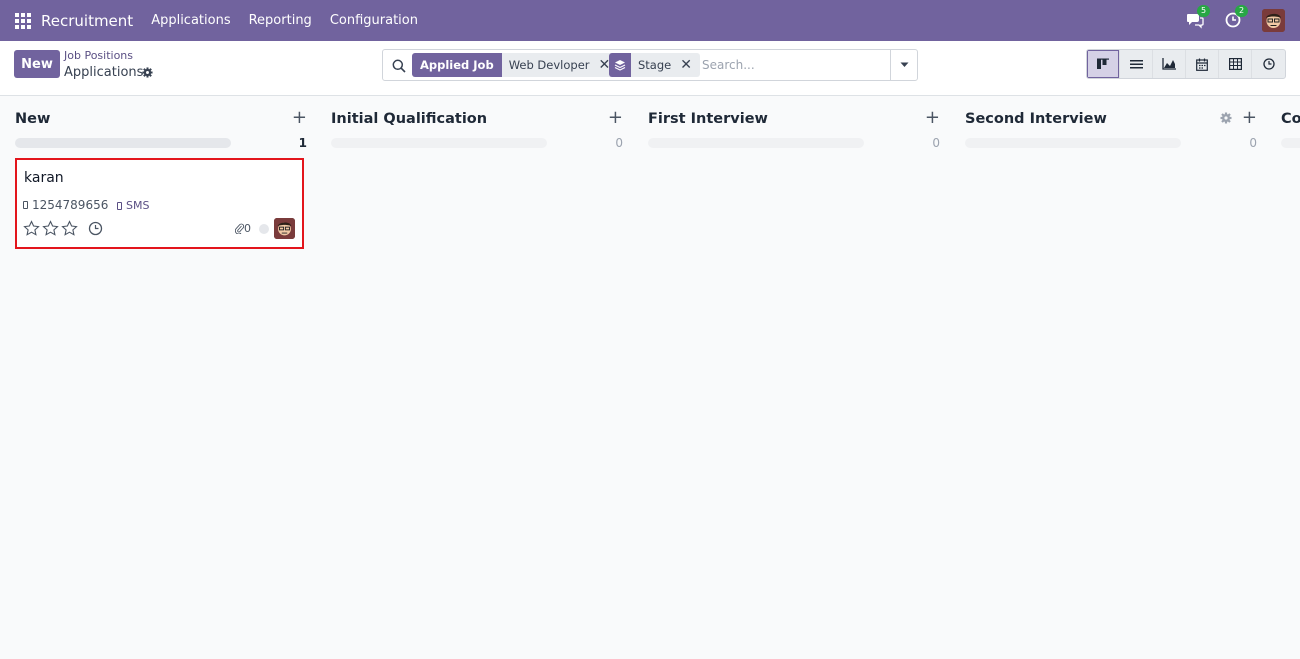  I want to click on pivot-icon, so click(1235, 64).